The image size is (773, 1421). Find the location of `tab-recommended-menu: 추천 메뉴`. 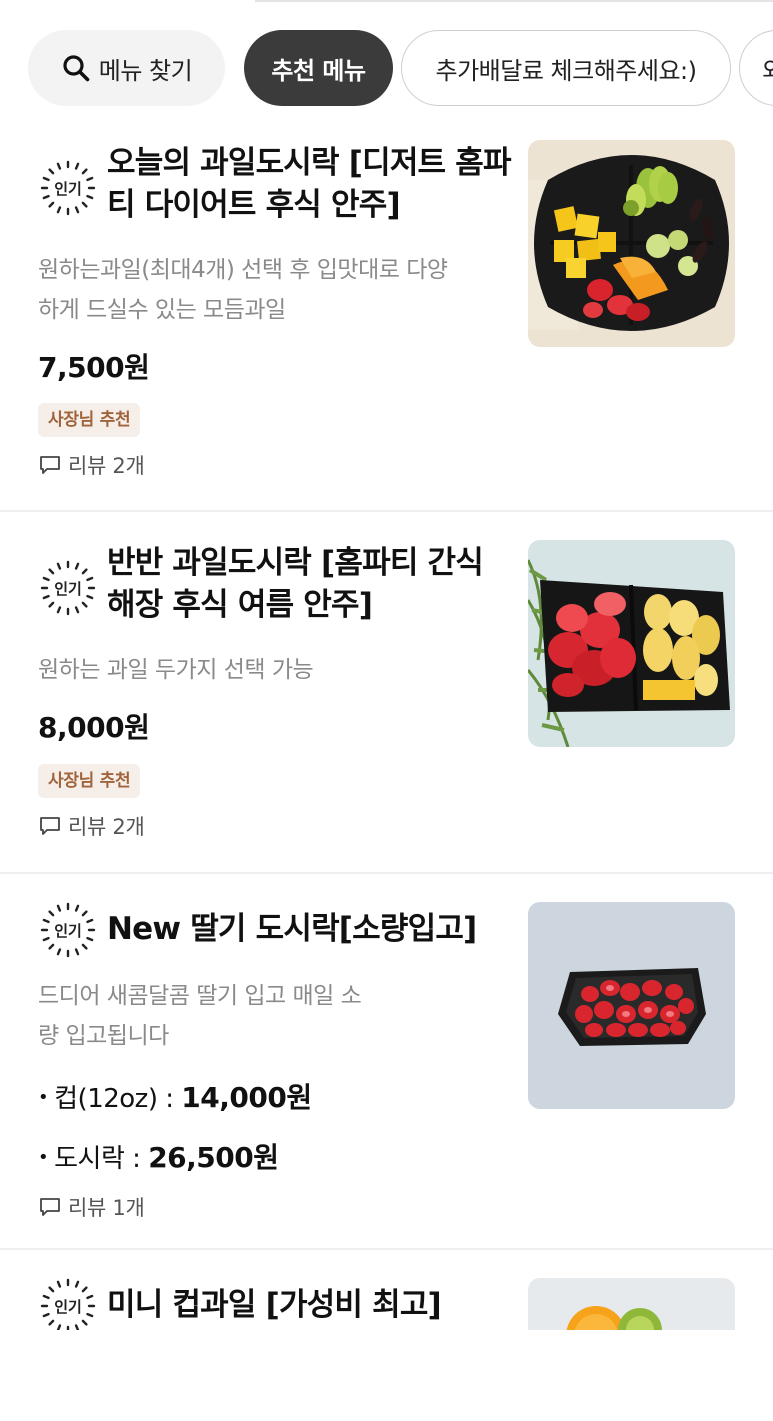

tab-recommended-menu: 추천 메뉴 is located at coordinates (318, 68).